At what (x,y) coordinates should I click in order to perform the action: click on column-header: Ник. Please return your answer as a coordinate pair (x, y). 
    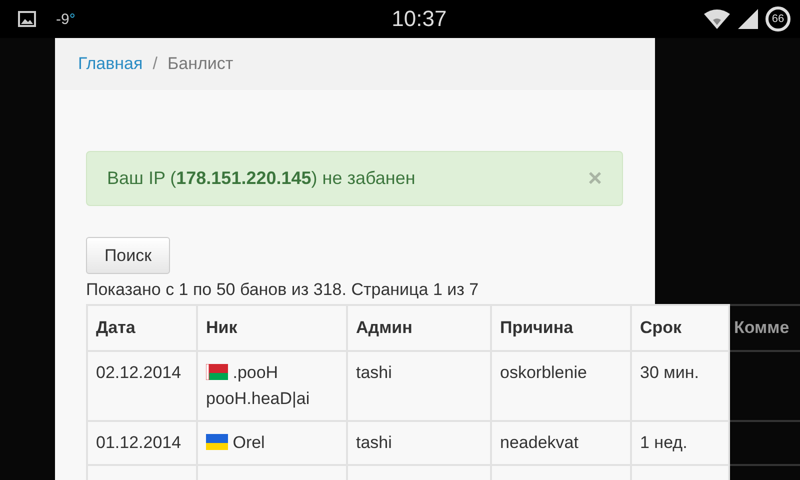
    Looking at the image, I should click on (272, 328).